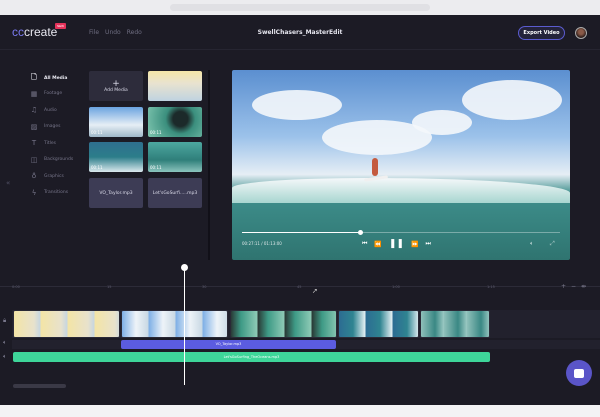 The image size is (600, 417). What do you see at coordinates (175, 193) in the screenshot?
I see `audio-file: Let'sGoSurfi.....mp3` at bounding box center [175, 193].